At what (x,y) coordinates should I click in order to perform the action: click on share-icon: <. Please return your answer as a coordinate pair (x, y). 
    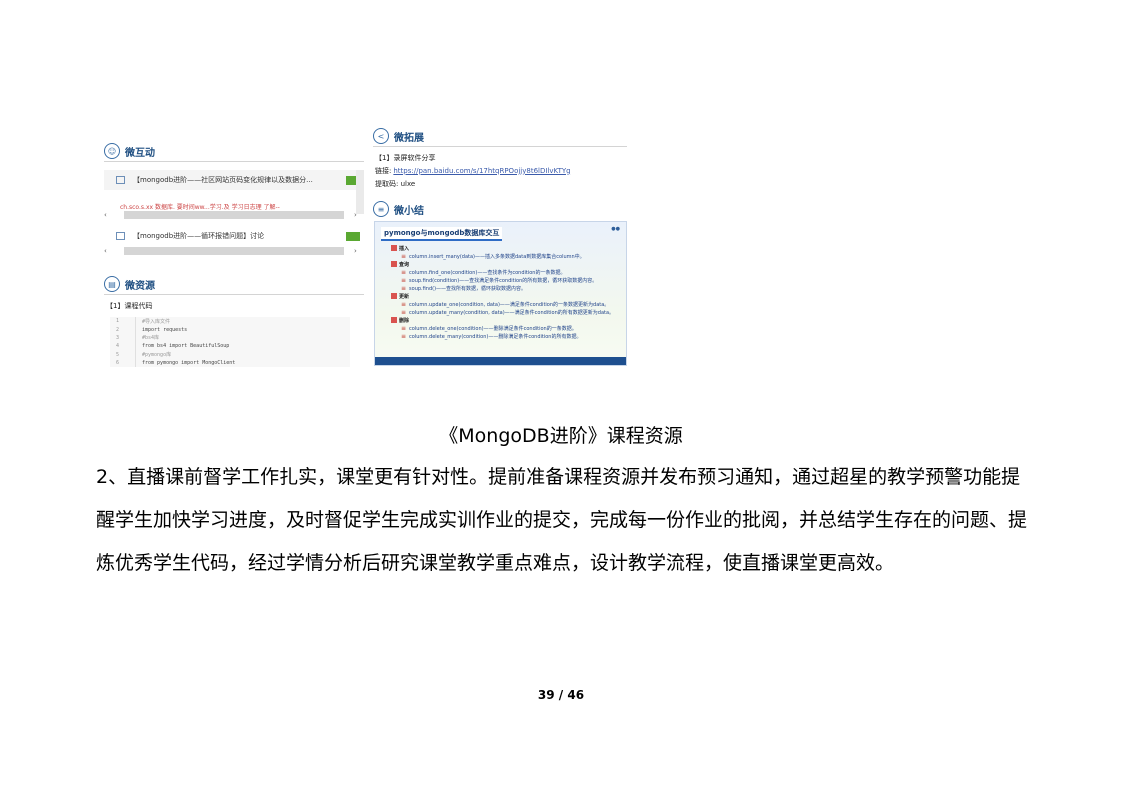
    Looking at the image, I should click on (381, 136).